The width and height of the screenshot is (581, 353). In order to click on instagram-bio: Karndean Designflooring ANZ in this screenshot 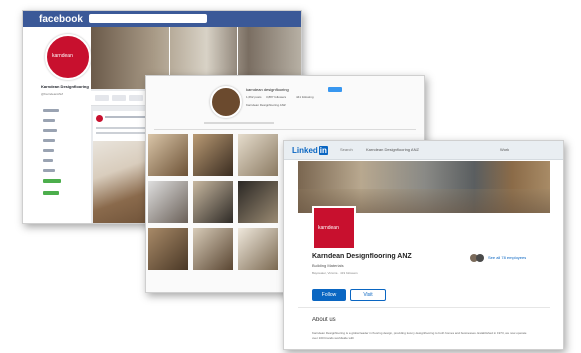, I will do `click(266, 105)`.